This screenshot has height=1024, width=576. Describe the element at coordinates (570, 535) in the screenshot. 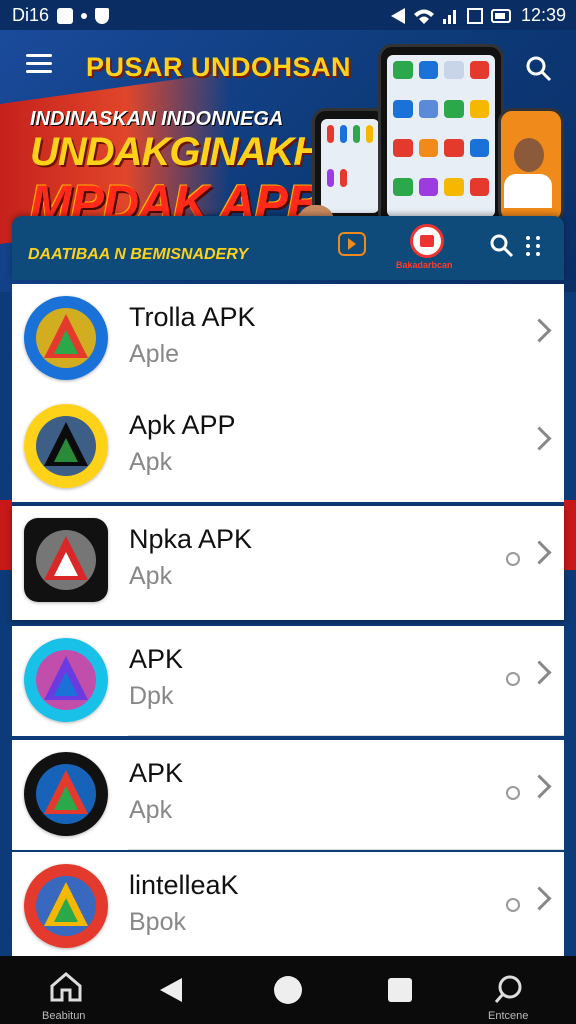

I see `side-accent-right` at that location.